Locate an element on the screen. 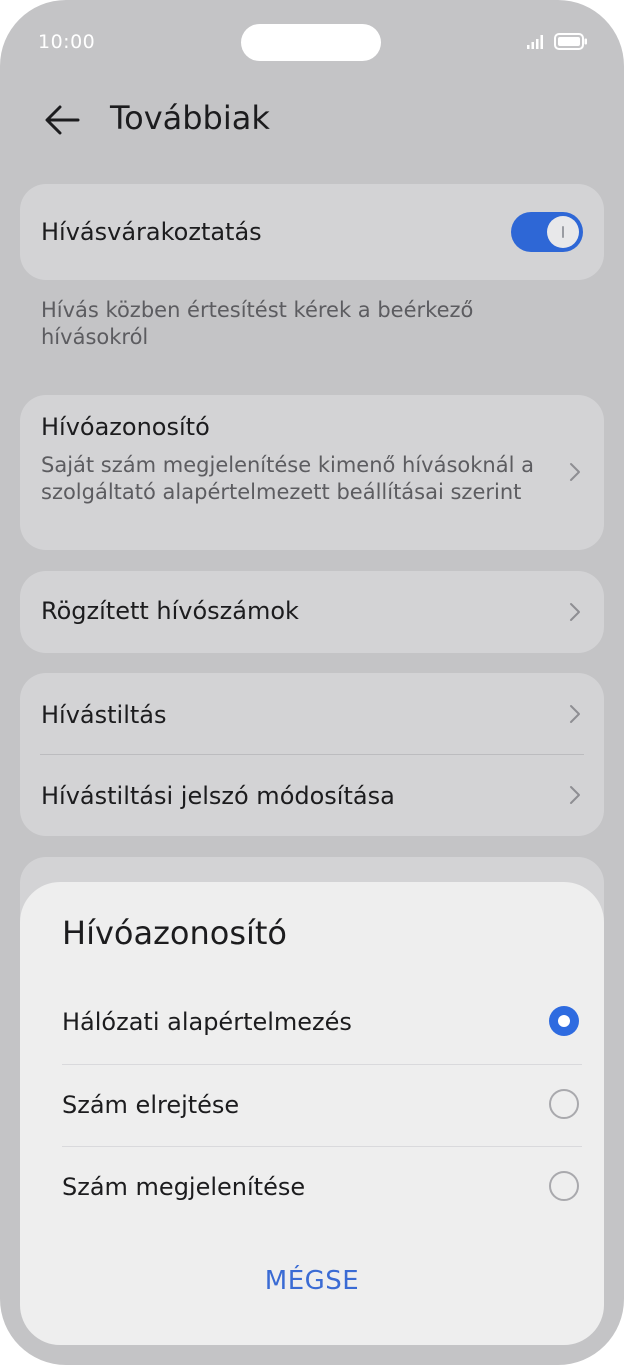 The width and height of the screenshot is (624, 1365). option-label: Szám elrejtése is located at coordinates (151, 1105).